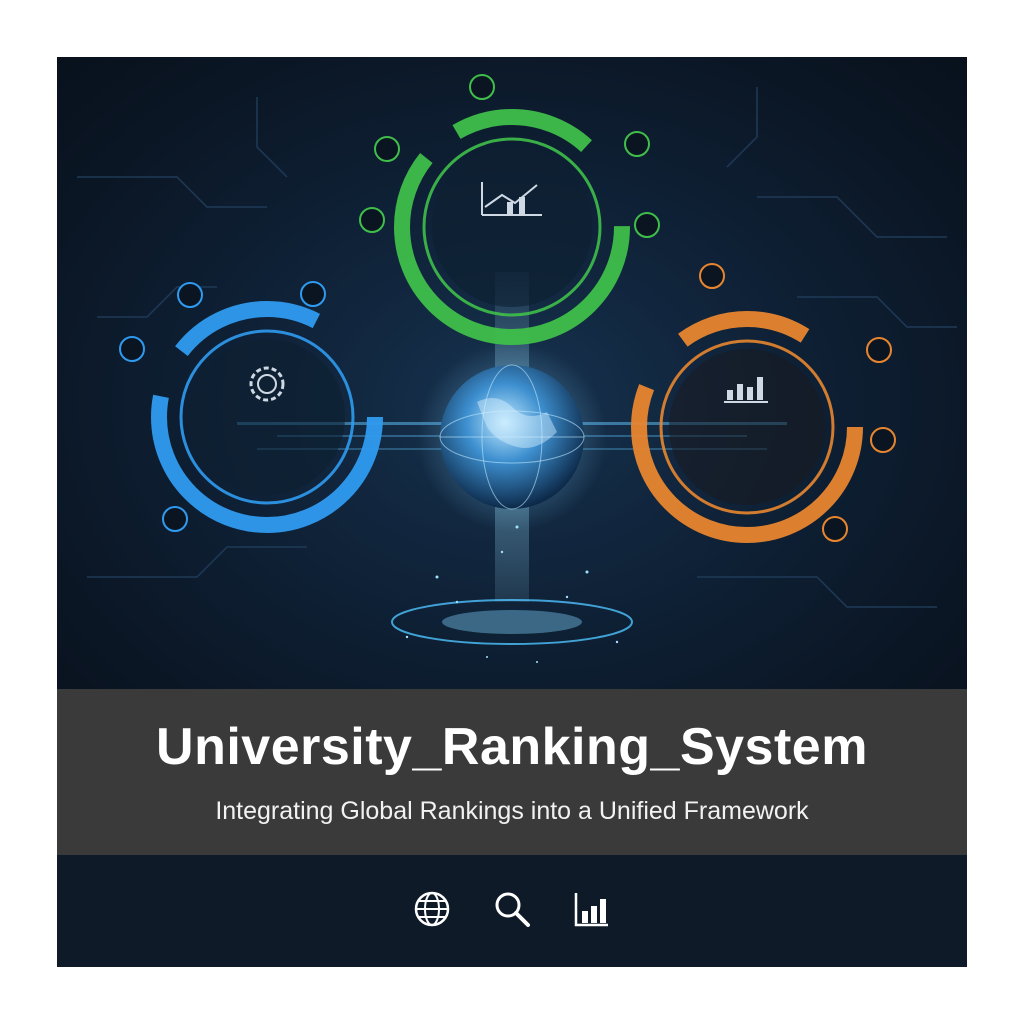 The width and height of the screenshot is (1024, 1024). Describe the element at coordinates (512, 747) in the screenshot. I see `page-title: University_Ranking_System` at that location.